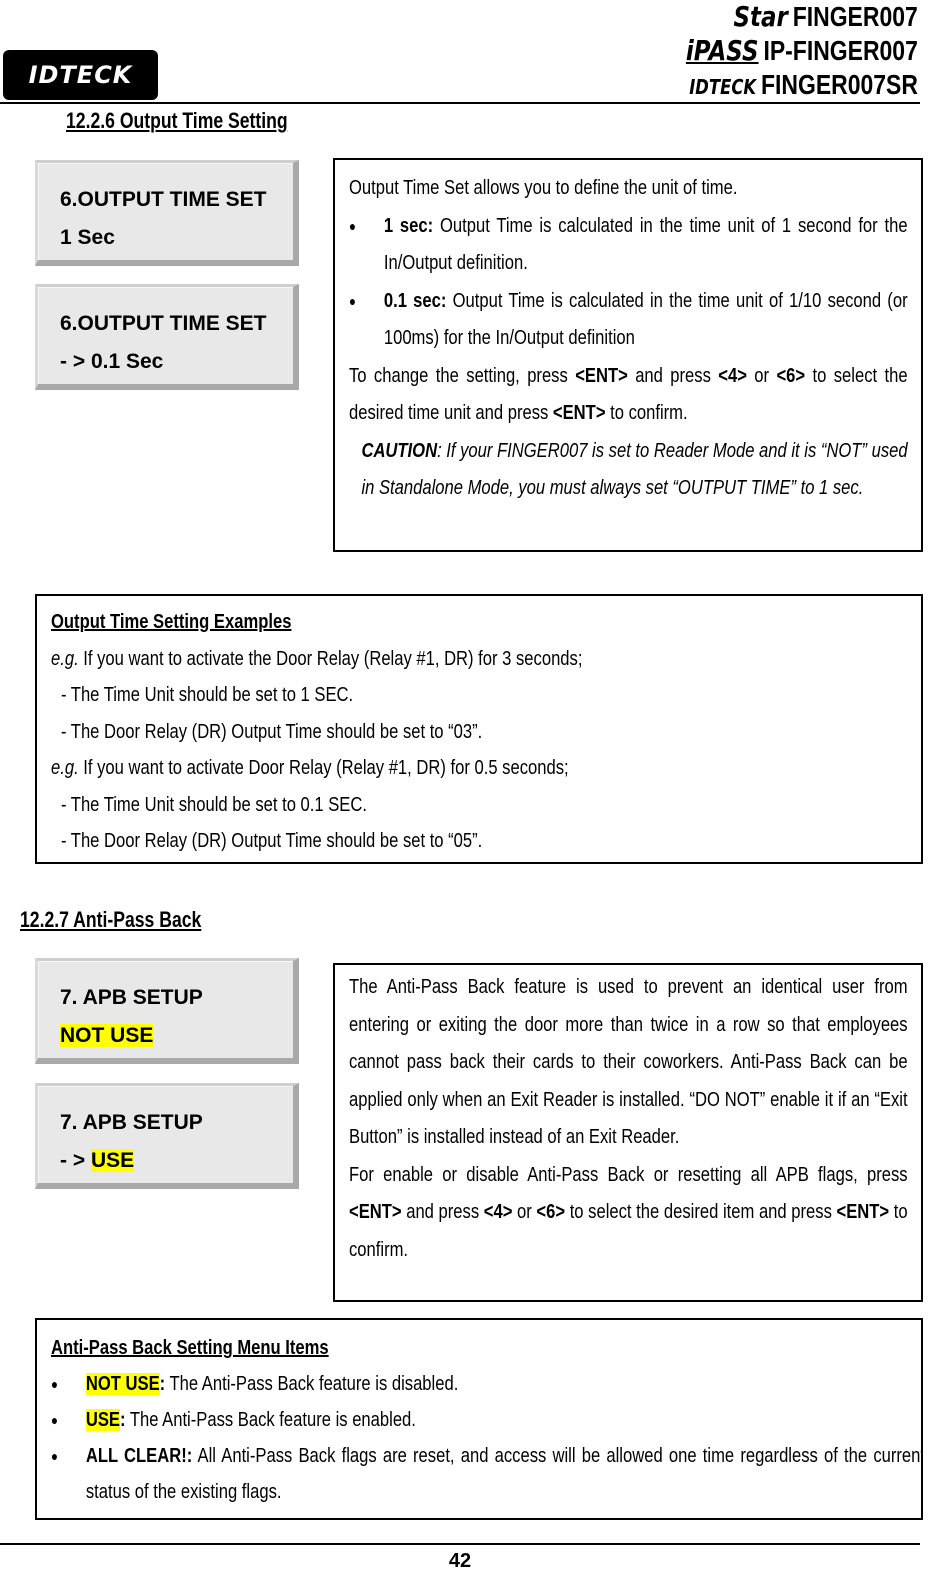 The width and height of the screenshot is (932, 1581). What do you see at coordinates (646, 413) in the screenshot?
I see `text: to confirm.` at bounding box center [646, 413].